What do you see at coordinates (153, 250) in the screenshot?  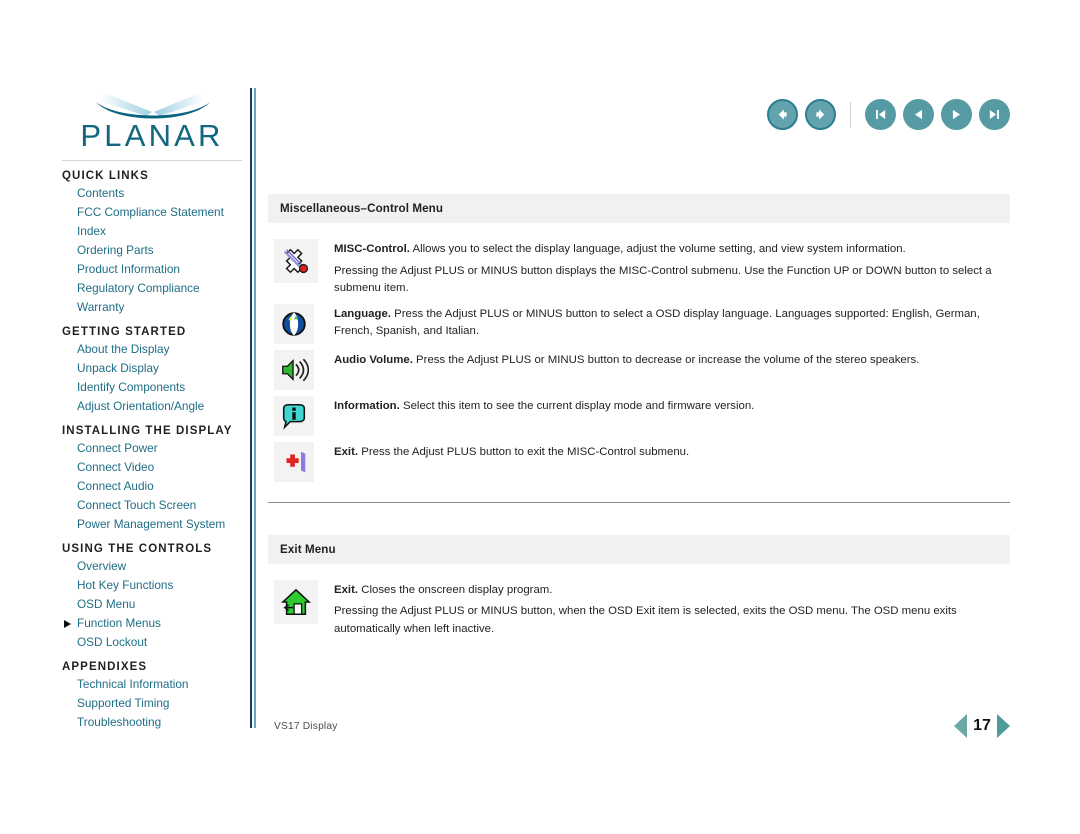 I see `sidebar-item-ordering-parts: Ordering Parts` at bounding box center [153, 250].